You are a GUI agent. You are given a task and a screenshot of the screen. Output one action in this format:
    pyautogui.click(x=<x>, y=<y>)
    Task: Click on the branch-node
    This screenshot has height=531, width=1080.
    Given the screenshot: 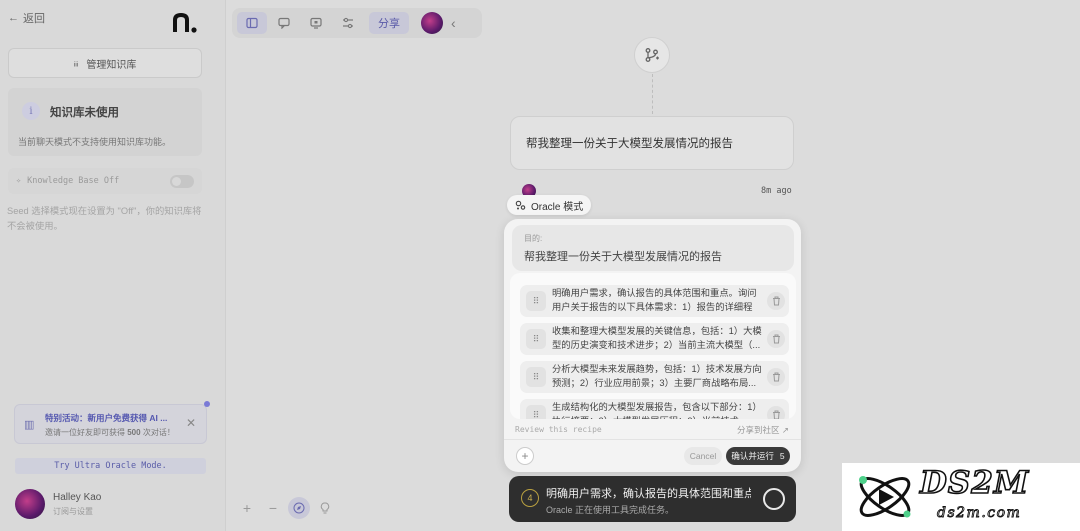 What is the action you would take?
    pyautogui.click(x=652, y=55)
    